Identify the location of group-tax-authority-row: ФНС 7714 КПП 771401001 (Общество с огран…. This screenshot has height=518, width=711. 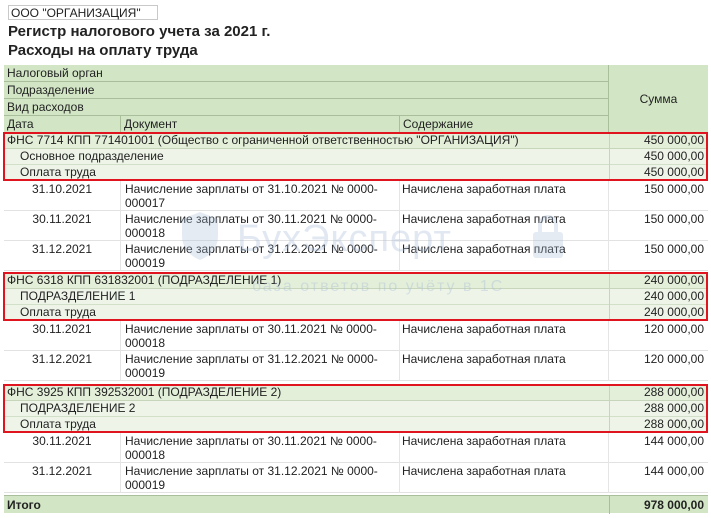
(356, 141).